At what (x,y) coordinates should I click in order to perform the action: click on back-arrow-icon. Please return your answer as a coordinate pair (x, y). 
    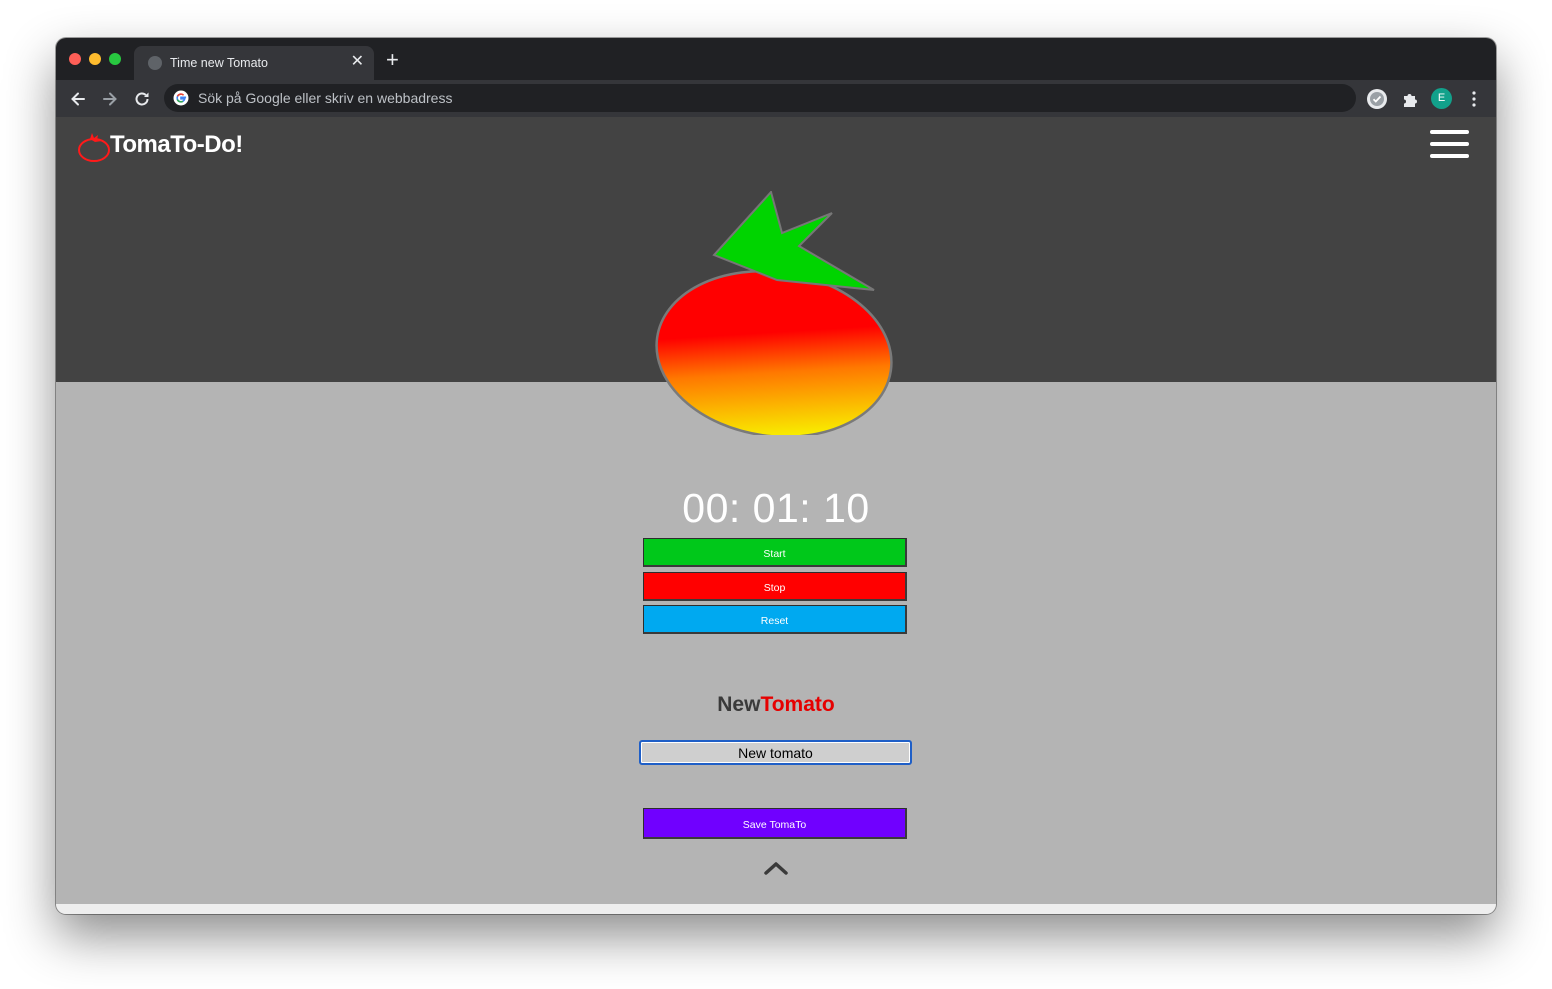
    Looking at the image, I should click on (78, 99).